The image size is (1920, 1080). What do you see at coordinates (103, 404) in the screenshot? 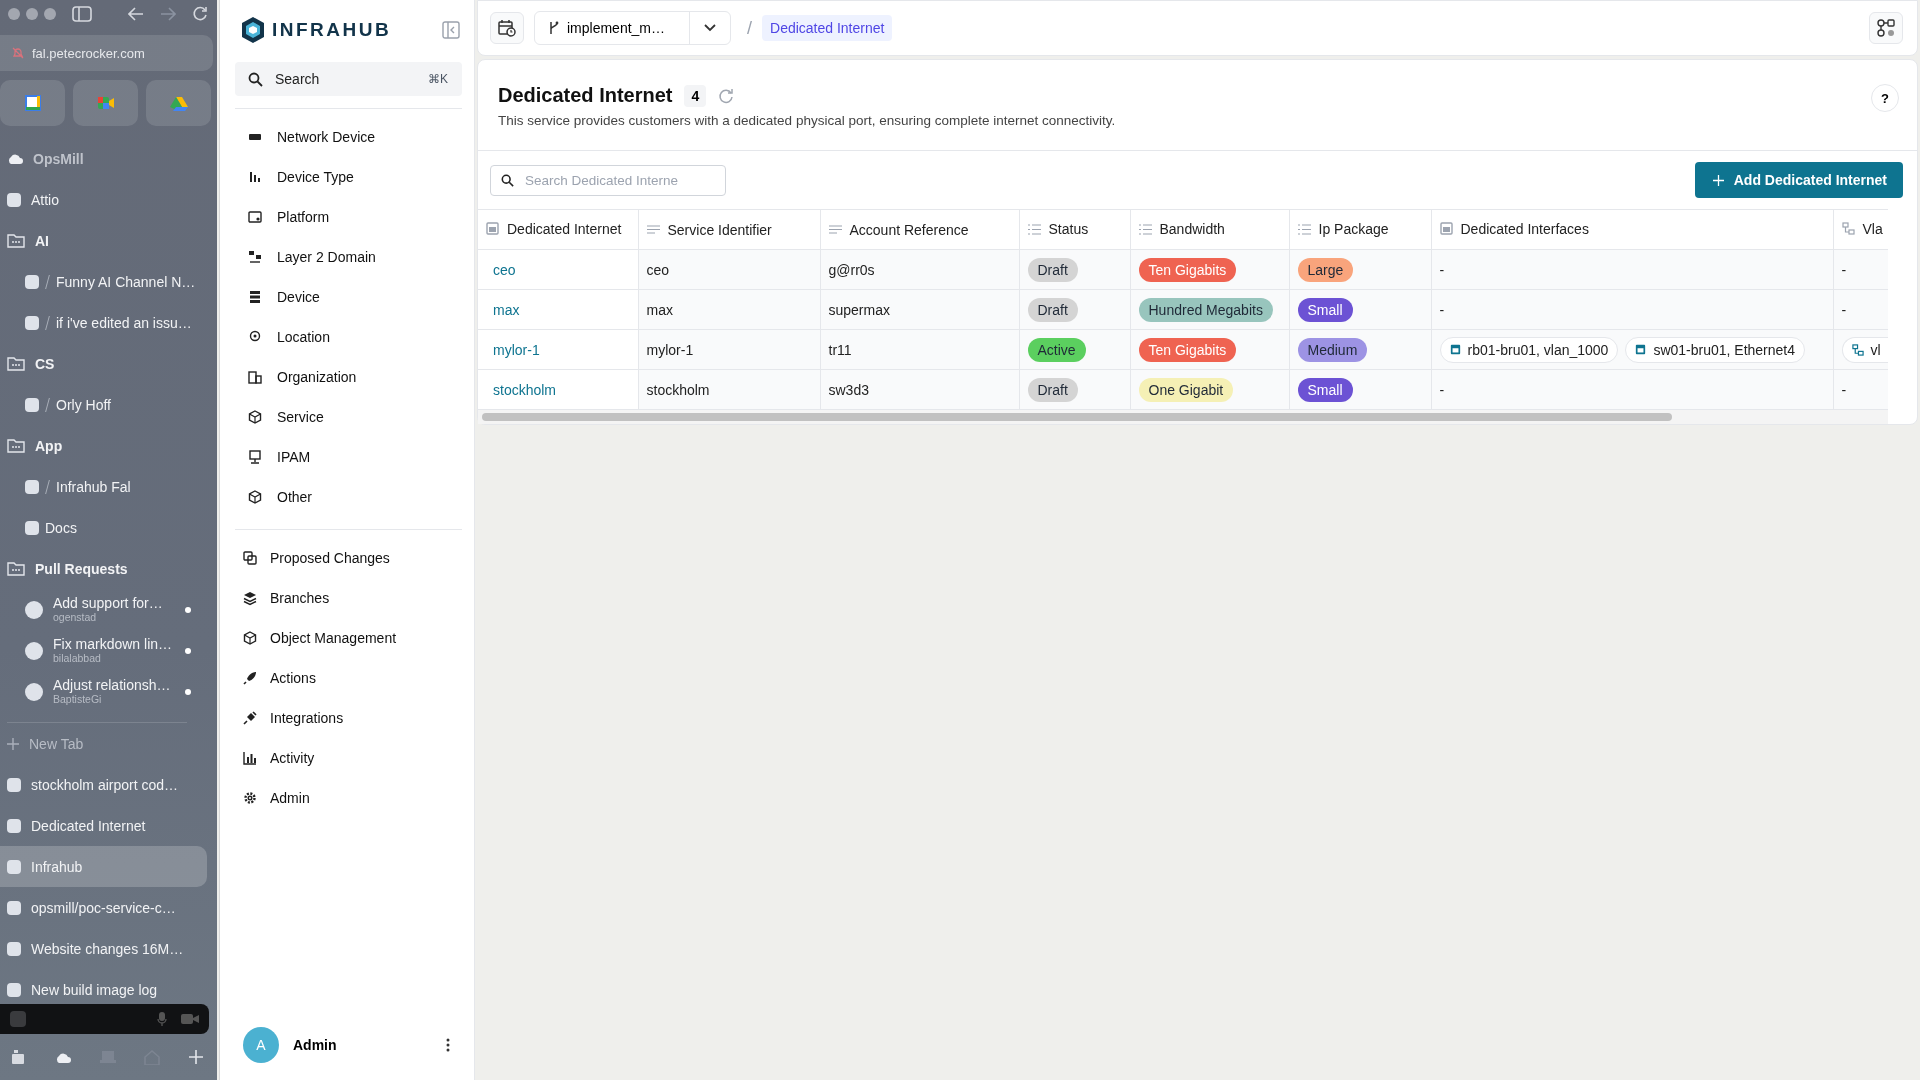
I see `browser-tab: Orly Hoff` at bounding box center [103, 404].